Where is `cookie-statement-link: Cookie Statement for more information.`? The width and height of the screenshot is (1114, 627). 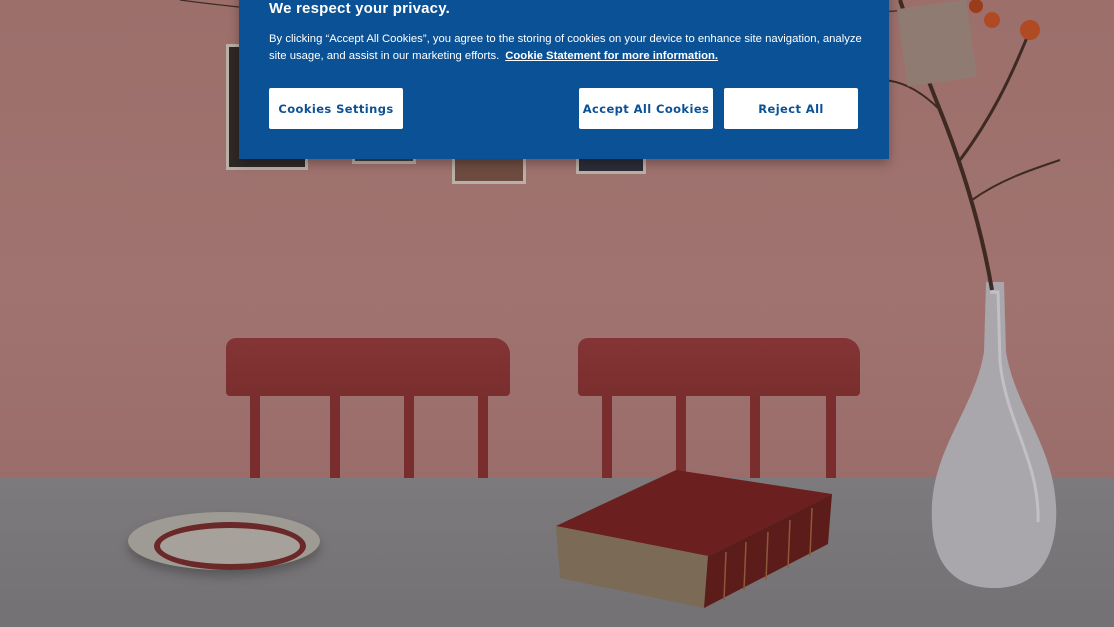 cookie-statement-link: Cookie Statement for more information. is located at coordinates (611, 56).